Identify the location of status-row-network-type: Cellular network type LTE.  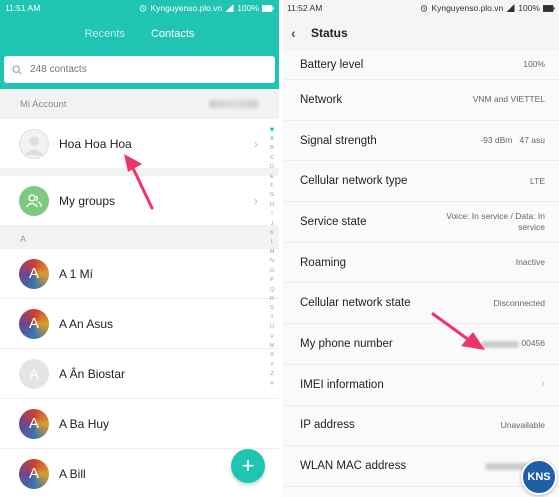
(421, 182).